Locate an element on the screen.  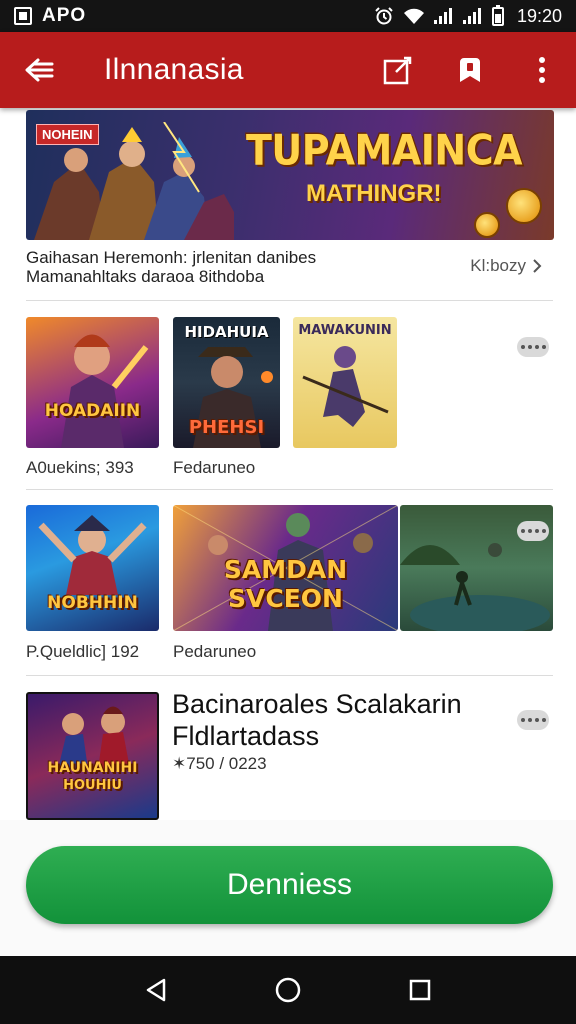
more-vert-icon is located at coordinates (542, 70).